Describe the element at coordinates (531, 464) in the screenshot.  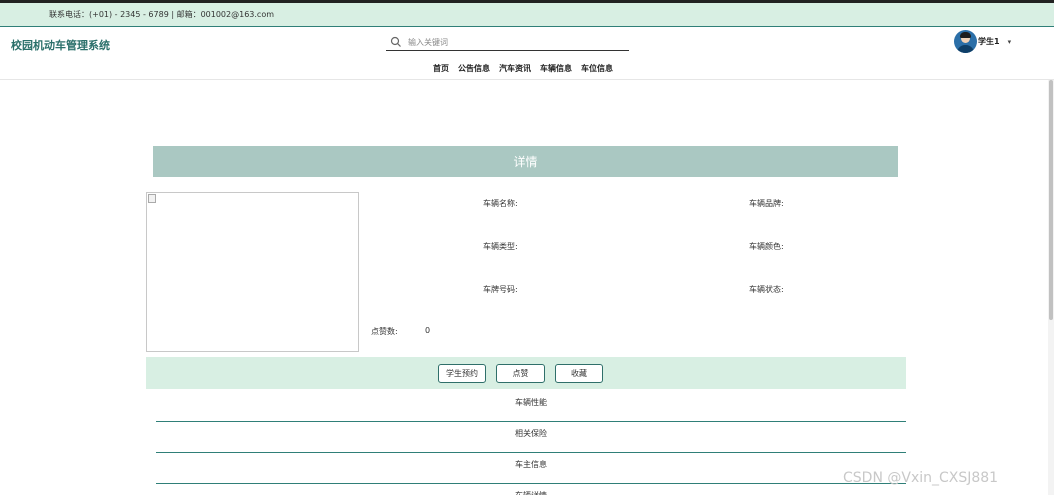
I see `tab-label: 车主信息` at that location.